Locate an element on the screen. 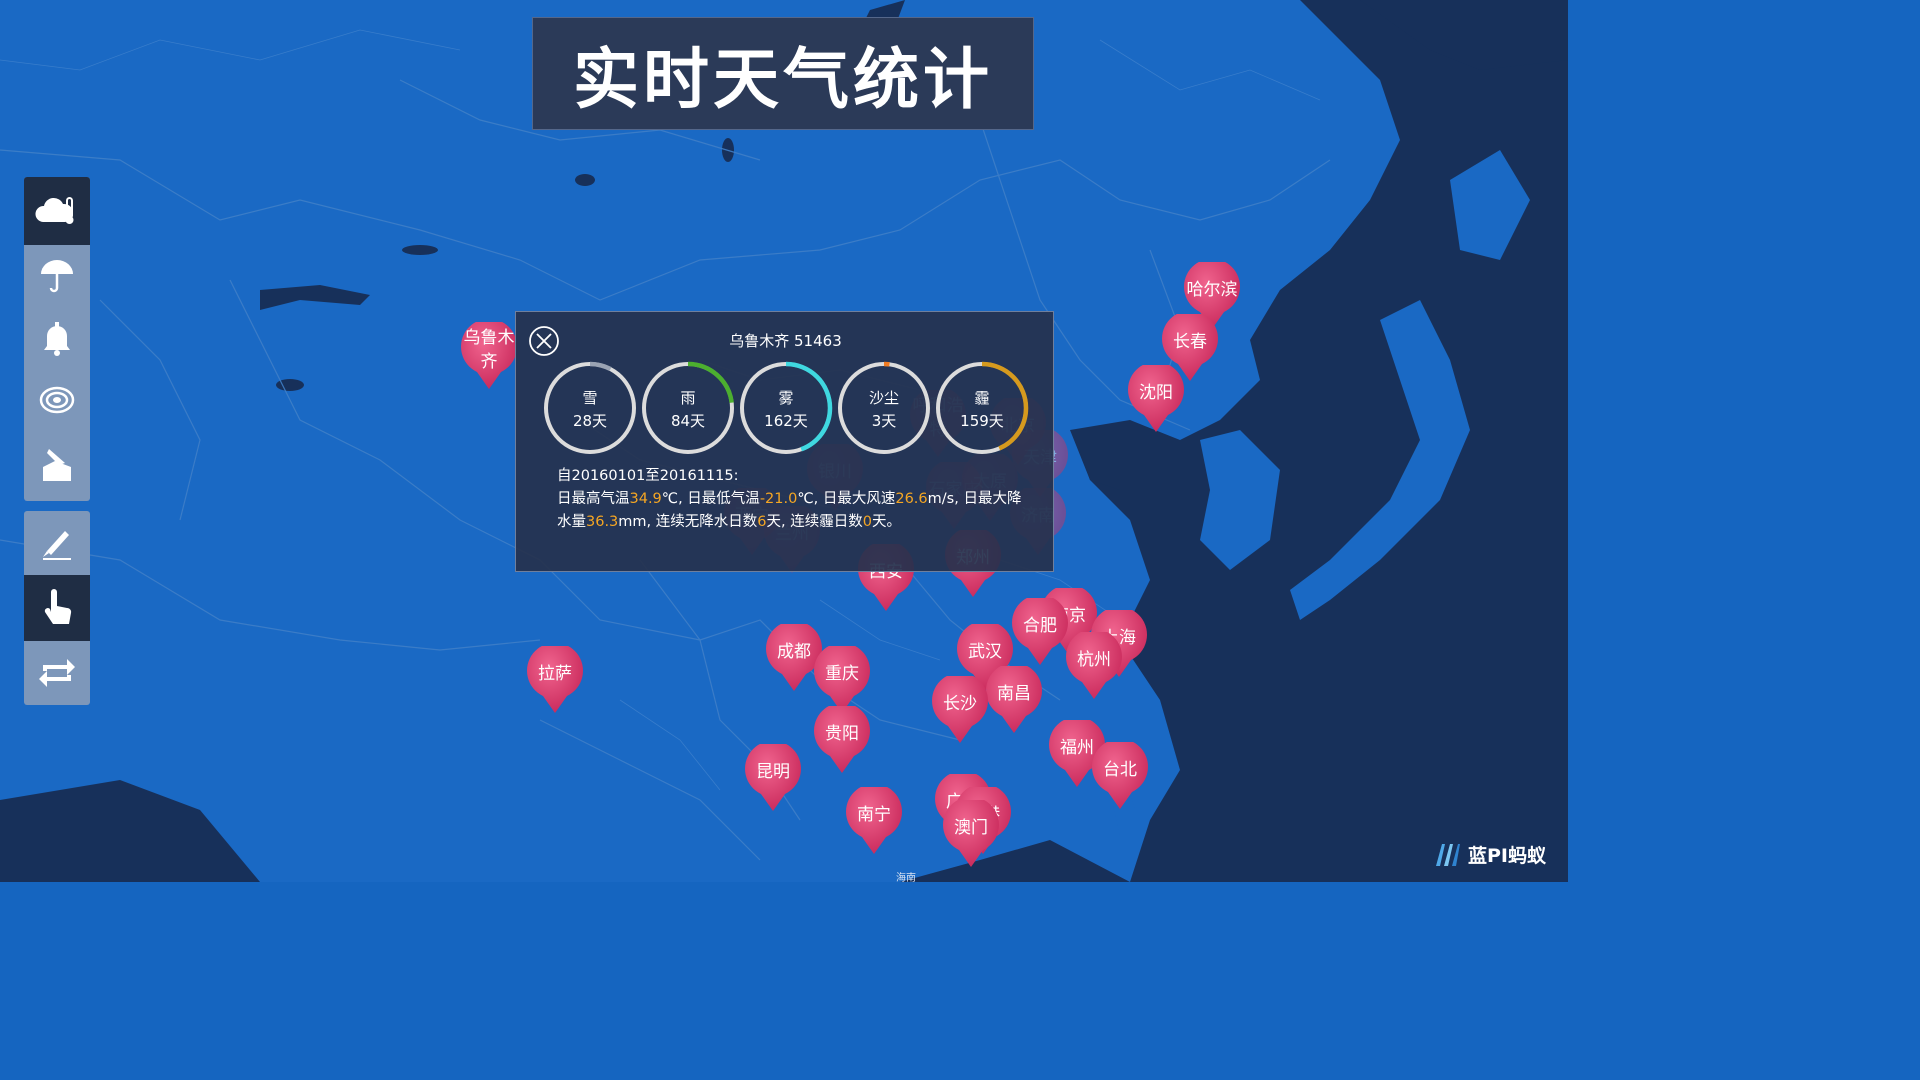 Image resolution: width=1920 pixels, height=1080 pixels. ring-label: 雪 28天 is located at coordinates (590, 410).